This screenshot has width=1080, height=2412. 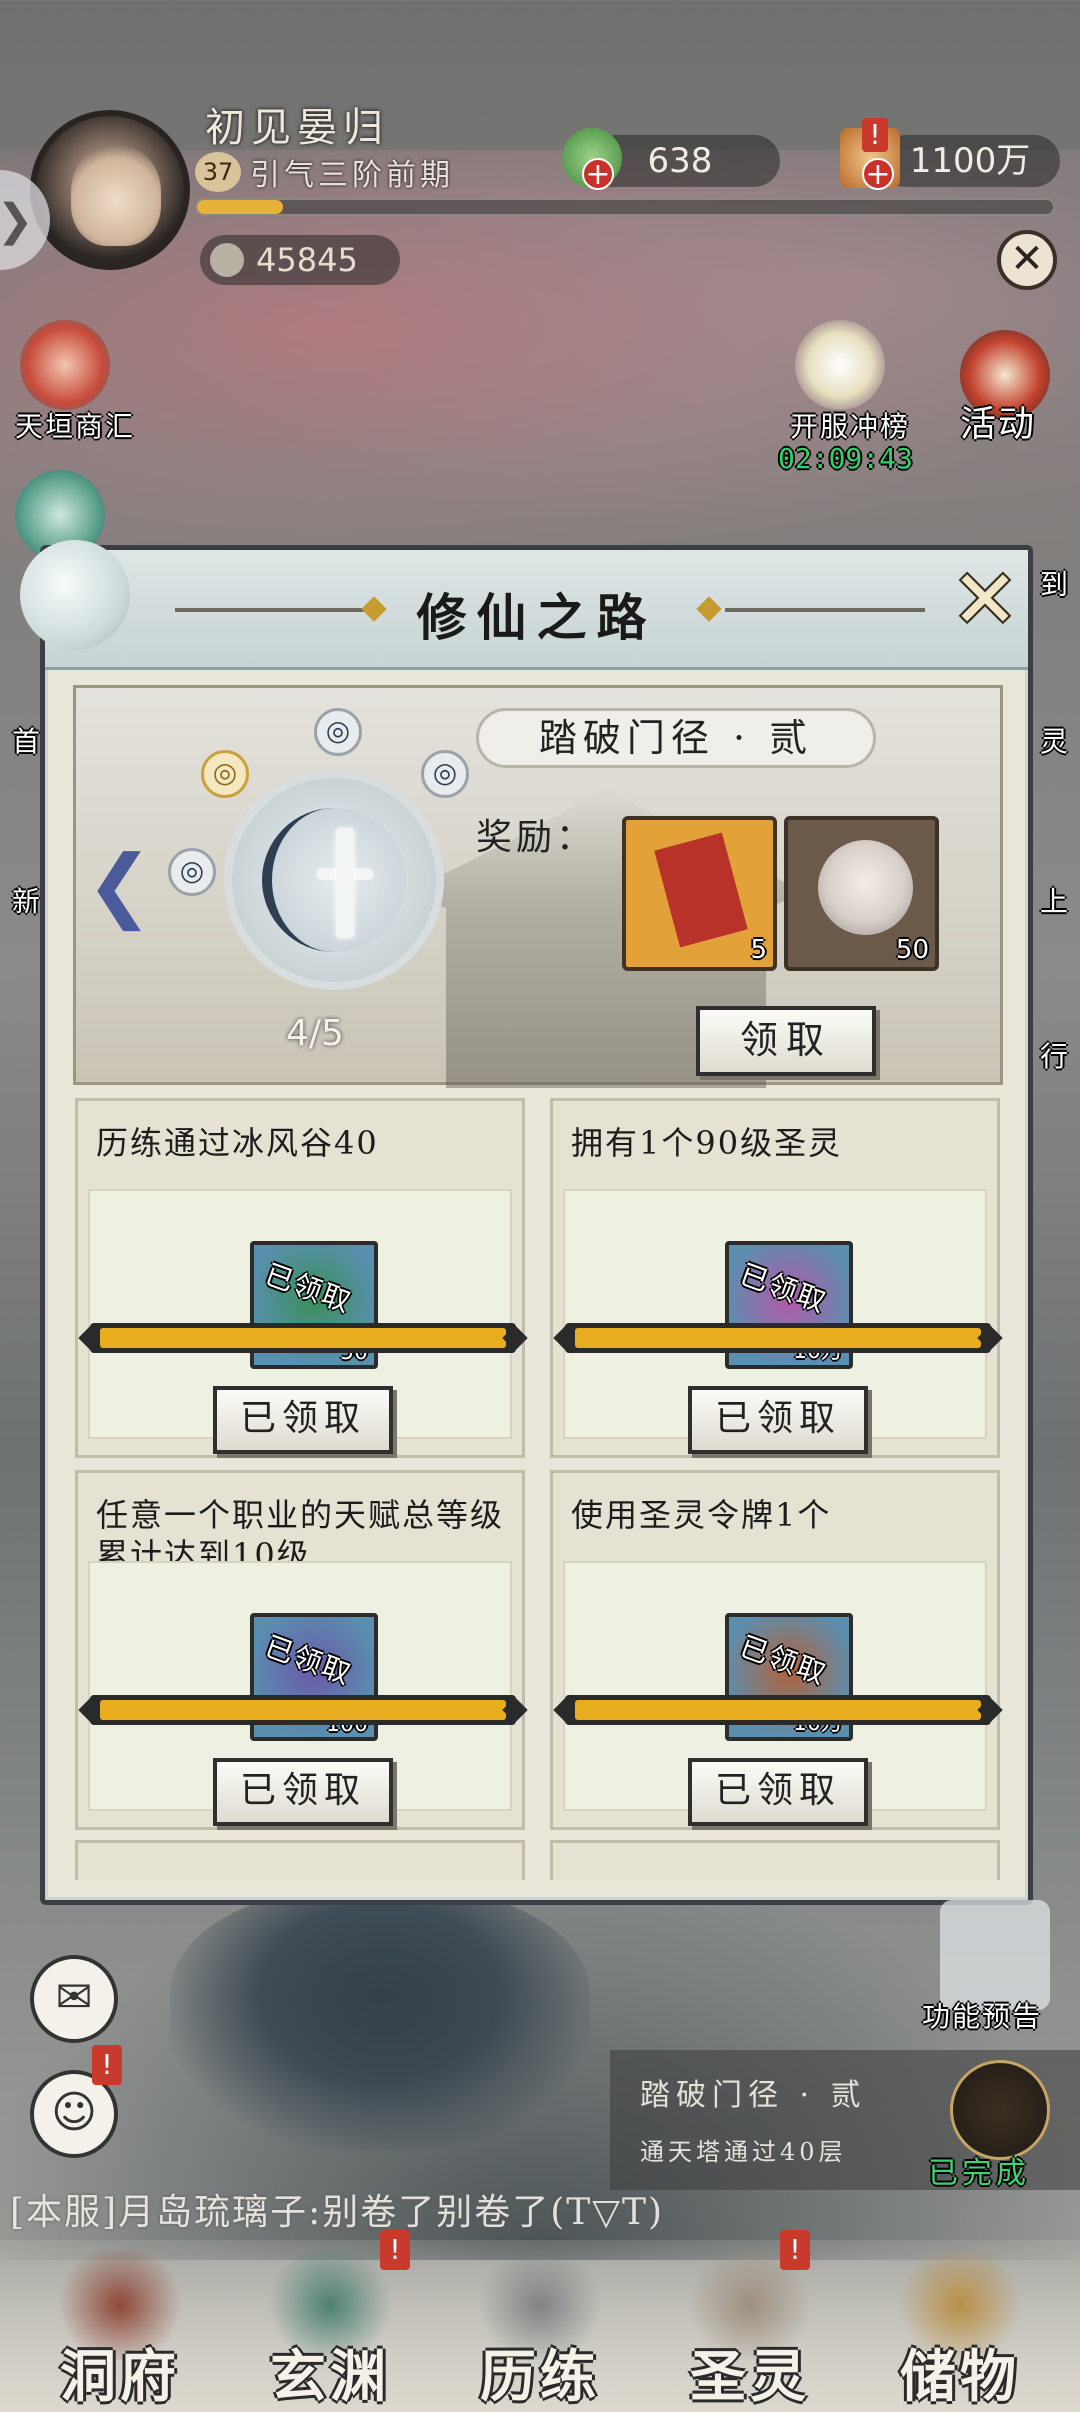 What do you see at coordinates (707, 1143) in the screenshot?
I see `task-title: 拥有1个90级圣灵` at bounding box center [707, 1143].